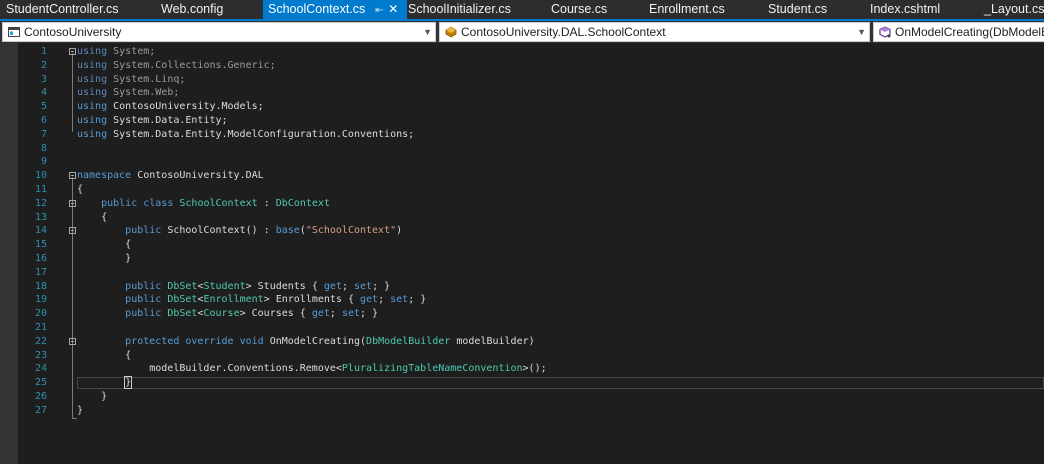 This screenshot has height=464, width=1044. What do you see at coordinates (432, 369) in the screenshot?
I see `code-token: PluralizingTableNameConvention` at bounding box center [432, 369].